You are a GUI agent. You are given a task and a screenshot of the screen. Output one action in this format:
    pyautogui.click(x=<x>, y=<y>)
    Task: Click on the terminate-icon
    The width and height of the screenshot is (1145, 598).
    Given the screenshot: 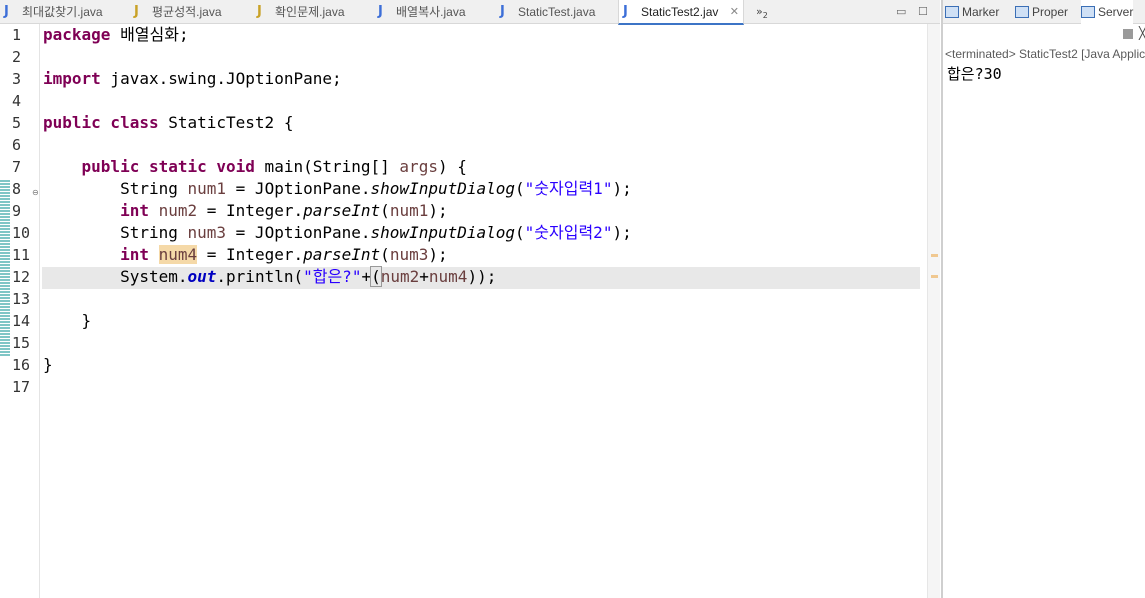 What is the action you would take?
    pyautogui.click(x=1128, y=34)
    